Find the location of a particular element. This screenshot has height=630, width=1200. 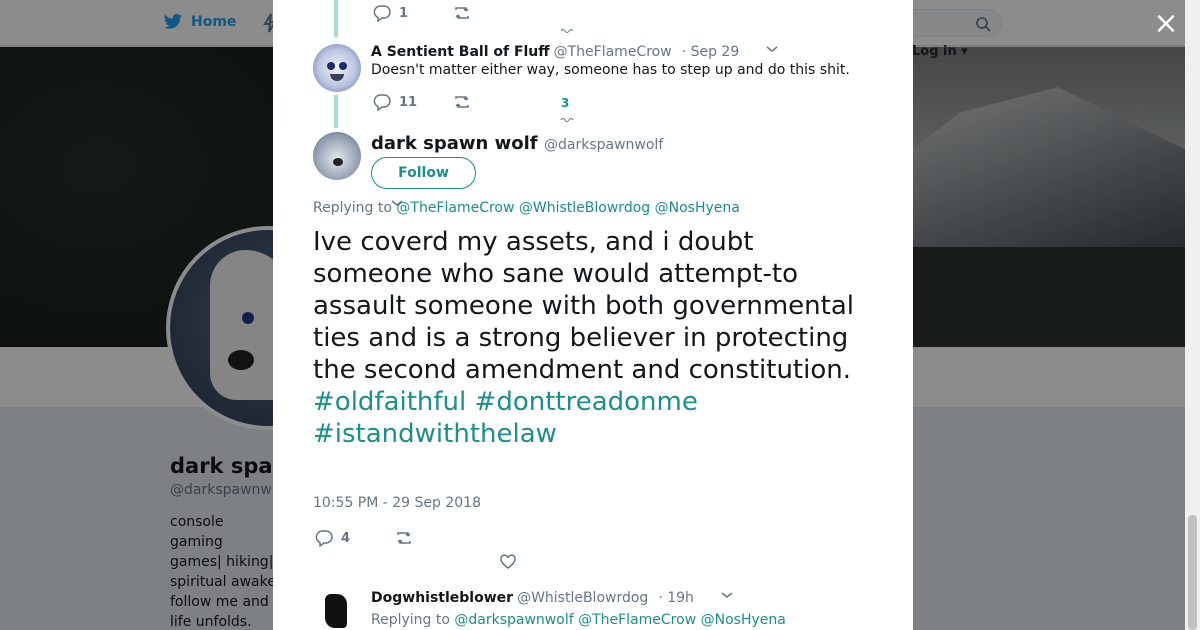

author-name: dark spawn wolf is located at coordinates (454, 143).